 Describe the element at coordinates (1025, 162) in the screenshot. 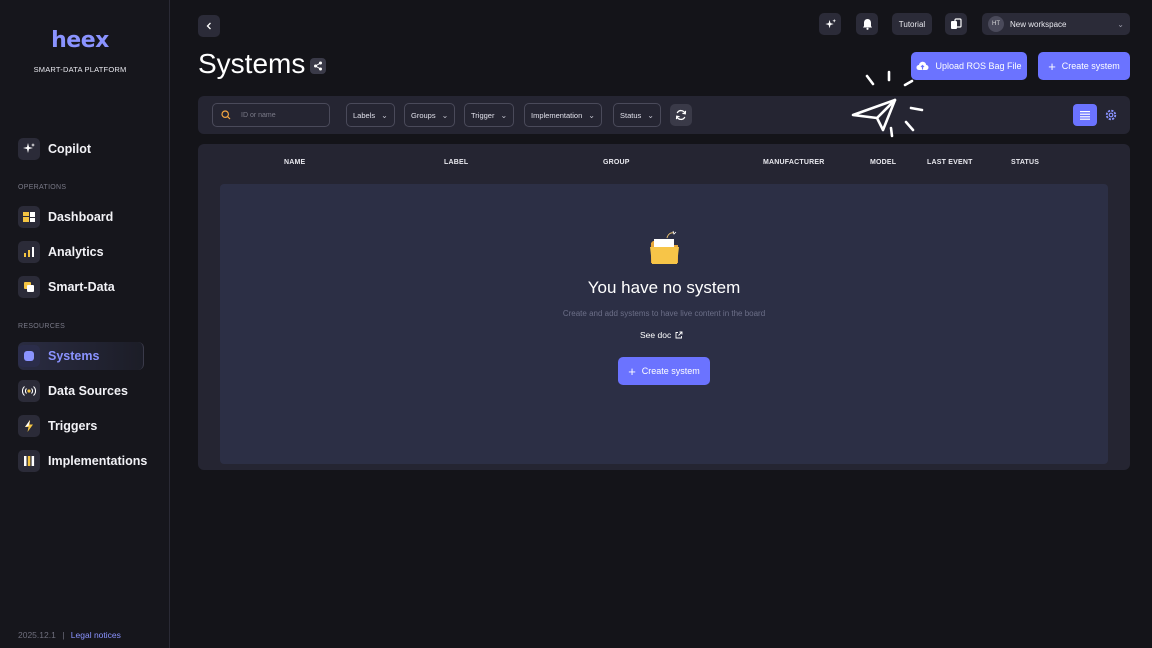

I see `column-header-status: STATUS` at that location.